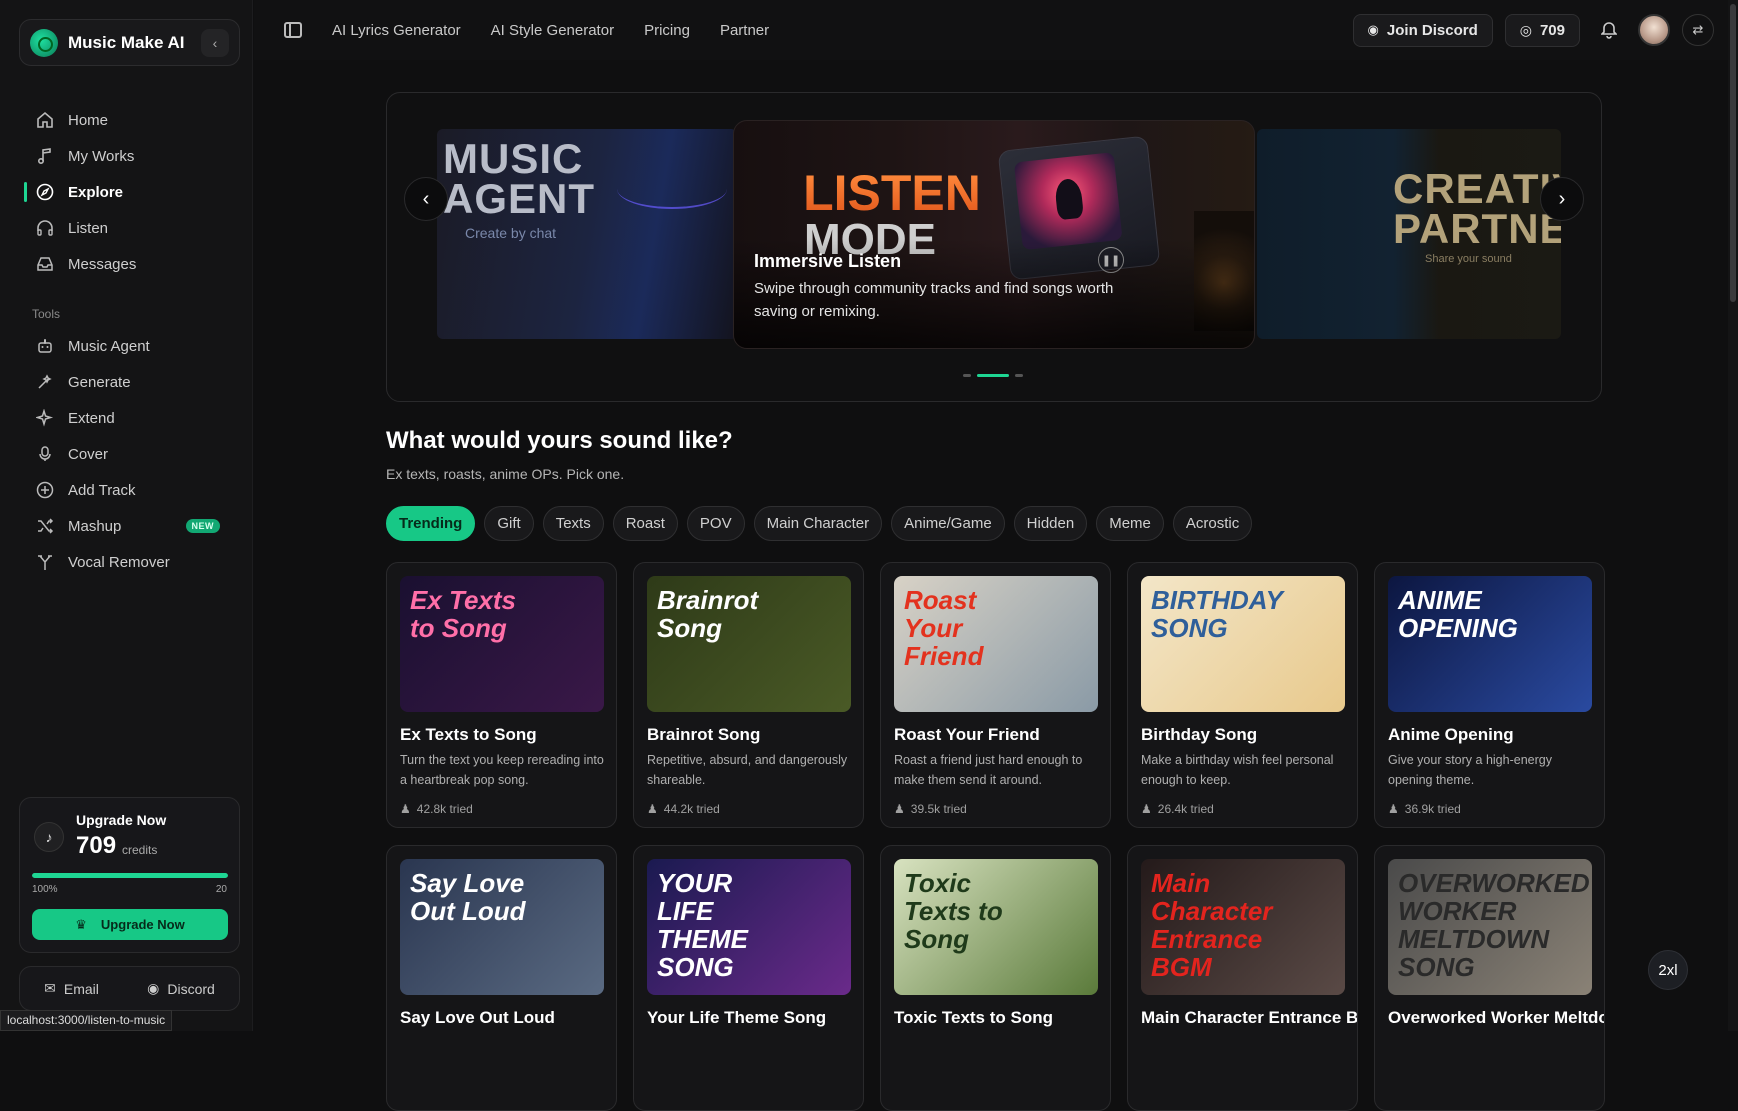  What do you see at coordinates (1733, 515) in the screenshot?
I see `page-scrollbar` at bounding box center [1733, 515].